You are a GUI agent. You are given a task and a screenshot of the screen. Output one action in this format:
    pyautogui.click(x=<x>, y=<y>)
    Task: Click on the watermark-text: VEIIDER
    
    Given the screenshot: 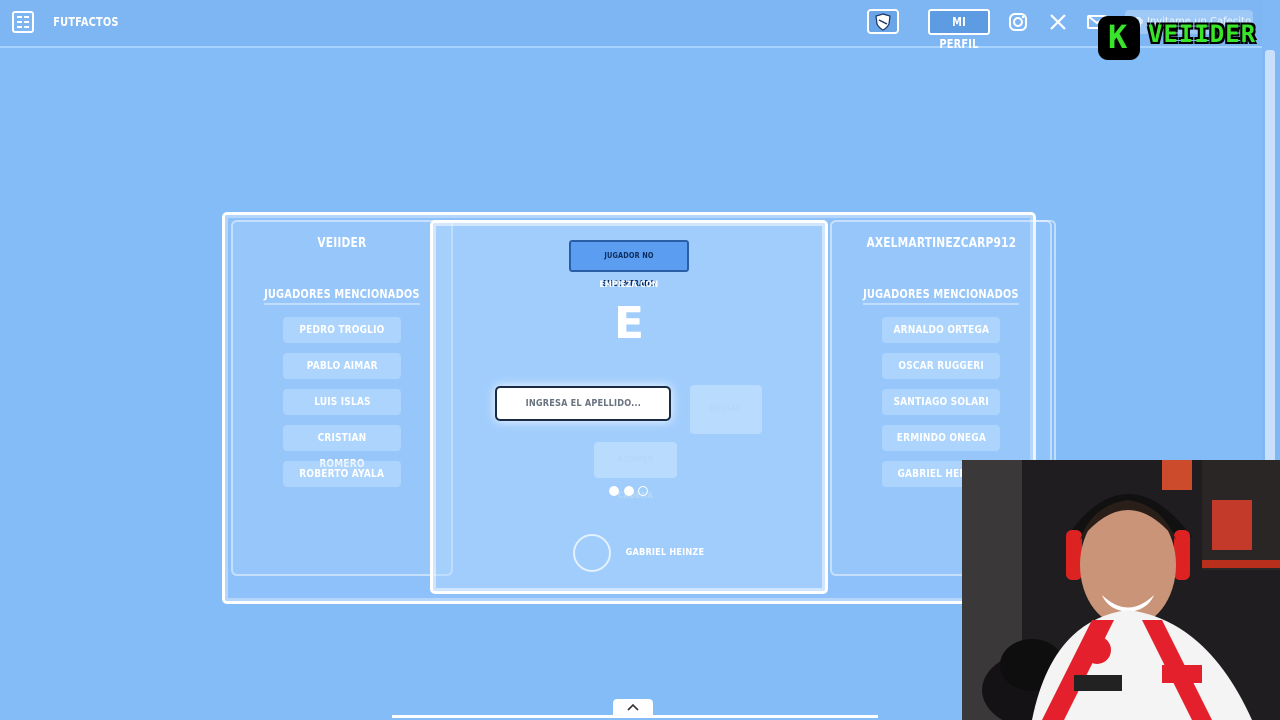 What is the action you would take?
    pyautogui.click(x=1202, y=34)
    